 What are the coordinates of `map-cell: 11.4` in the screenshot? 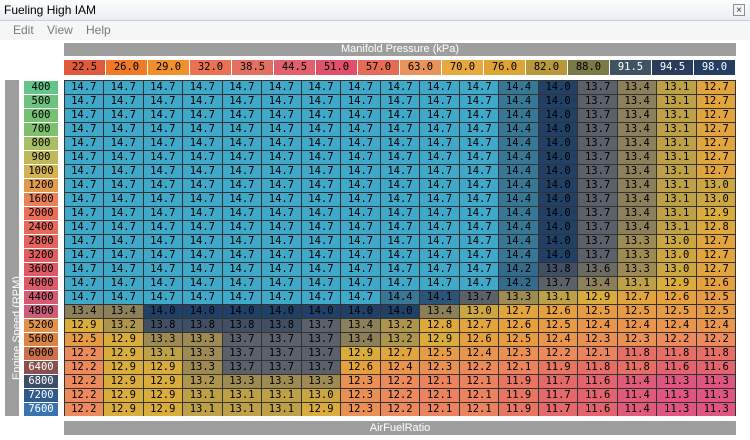 It's located at (637, 395).